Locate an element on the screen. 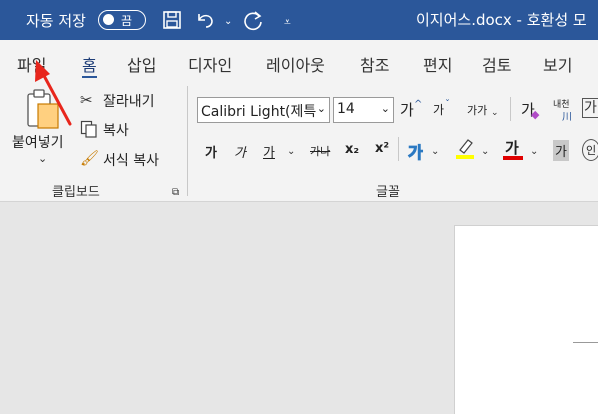 This screenshot has height=414, width=598. undo-dropdown-icon: ⌄ is located at coordinates (228, 22).